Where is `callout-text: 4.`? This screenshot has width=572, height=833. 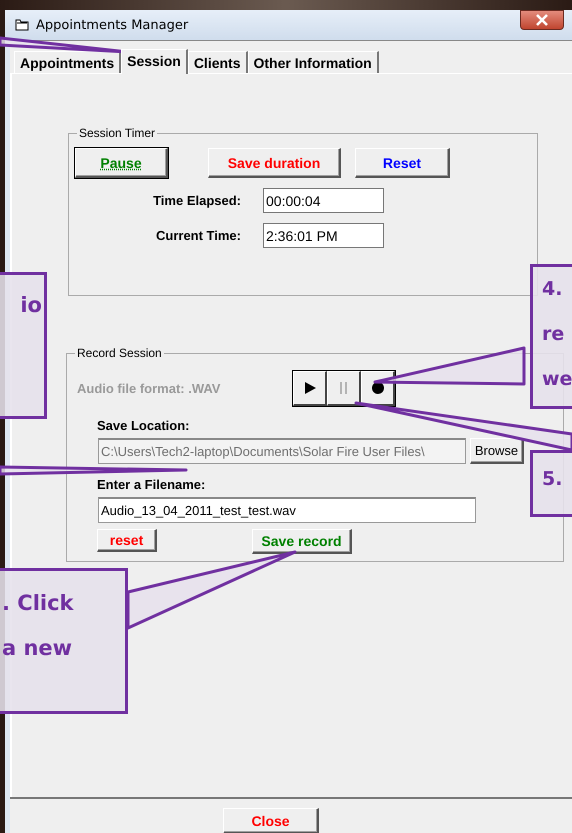 callout-text: 4. is located at coordinates (553, 289).